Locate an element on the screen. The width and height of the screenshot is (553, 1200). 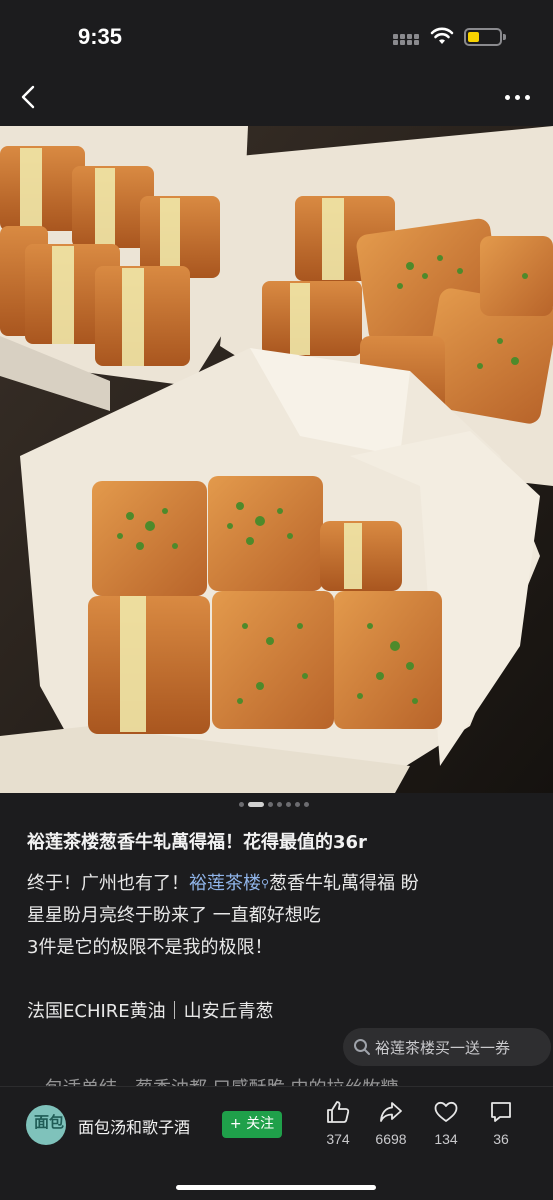
post-body-text: 终于！广州也有了！ is located at coordinates (108, 883).